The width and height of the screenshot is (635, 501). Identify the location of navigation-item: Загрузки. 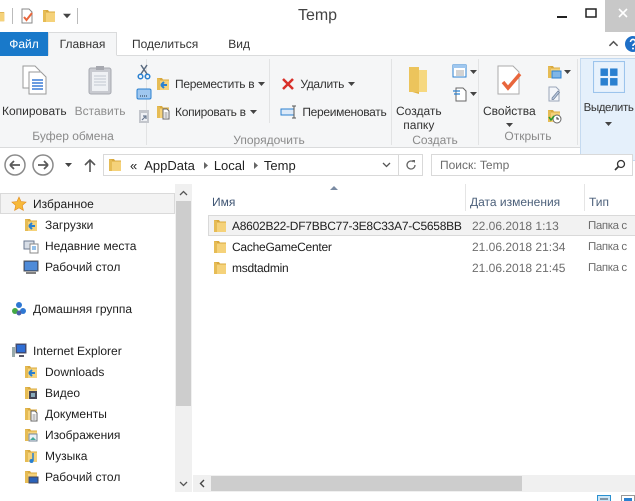
(87, 224).